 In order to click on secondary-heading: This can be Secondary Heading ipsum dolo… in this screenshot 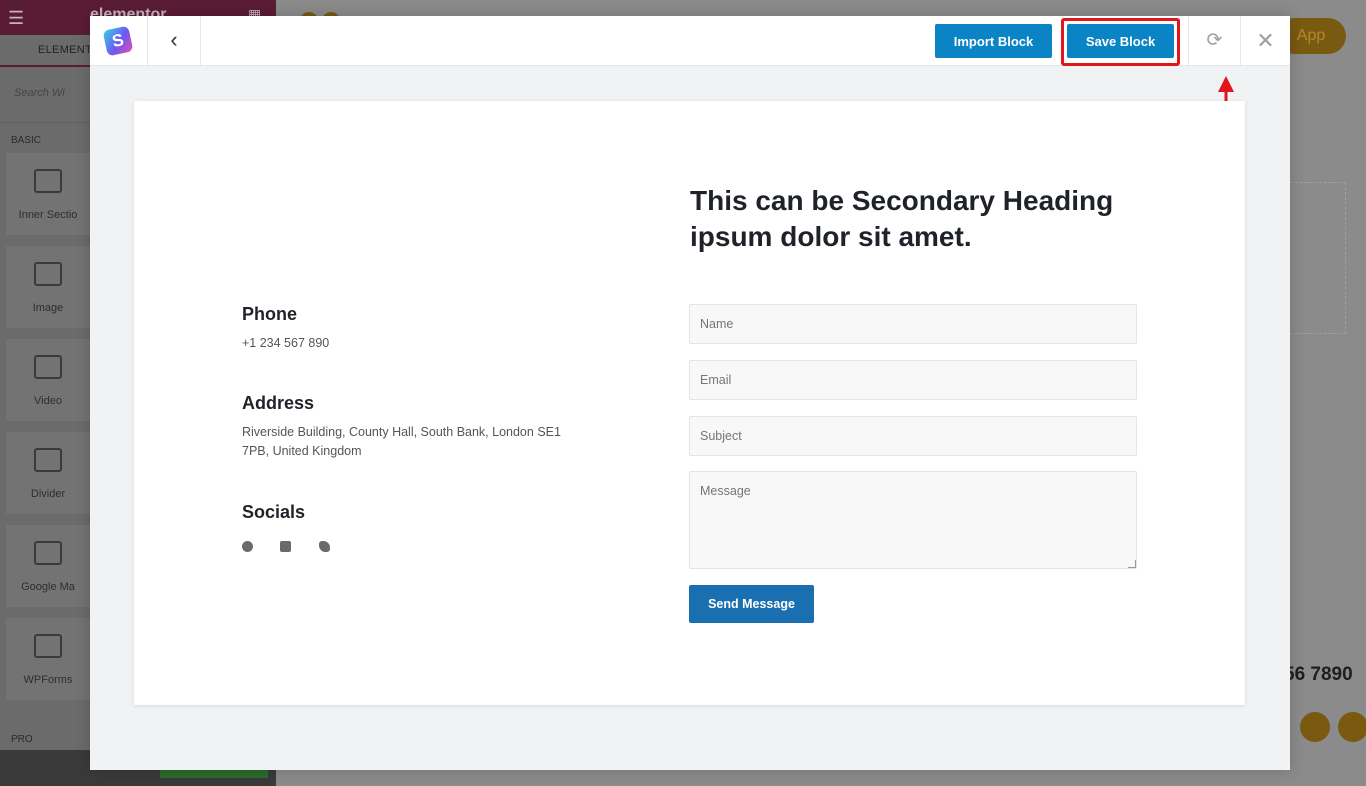, I will do `click(902, 218)`.